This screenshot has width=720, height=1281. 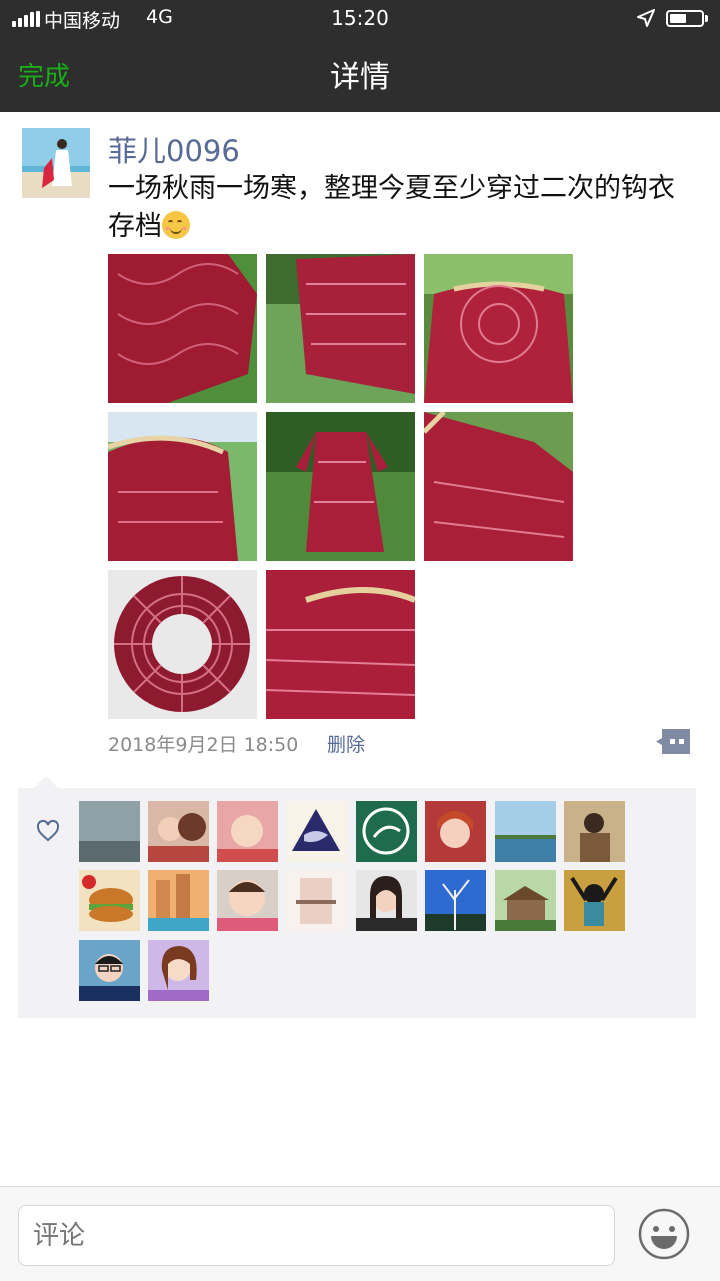 What do you see at coordinates (56, 163) in the screenshot?
I see `author-avatar` at bounding box center [56, 163].